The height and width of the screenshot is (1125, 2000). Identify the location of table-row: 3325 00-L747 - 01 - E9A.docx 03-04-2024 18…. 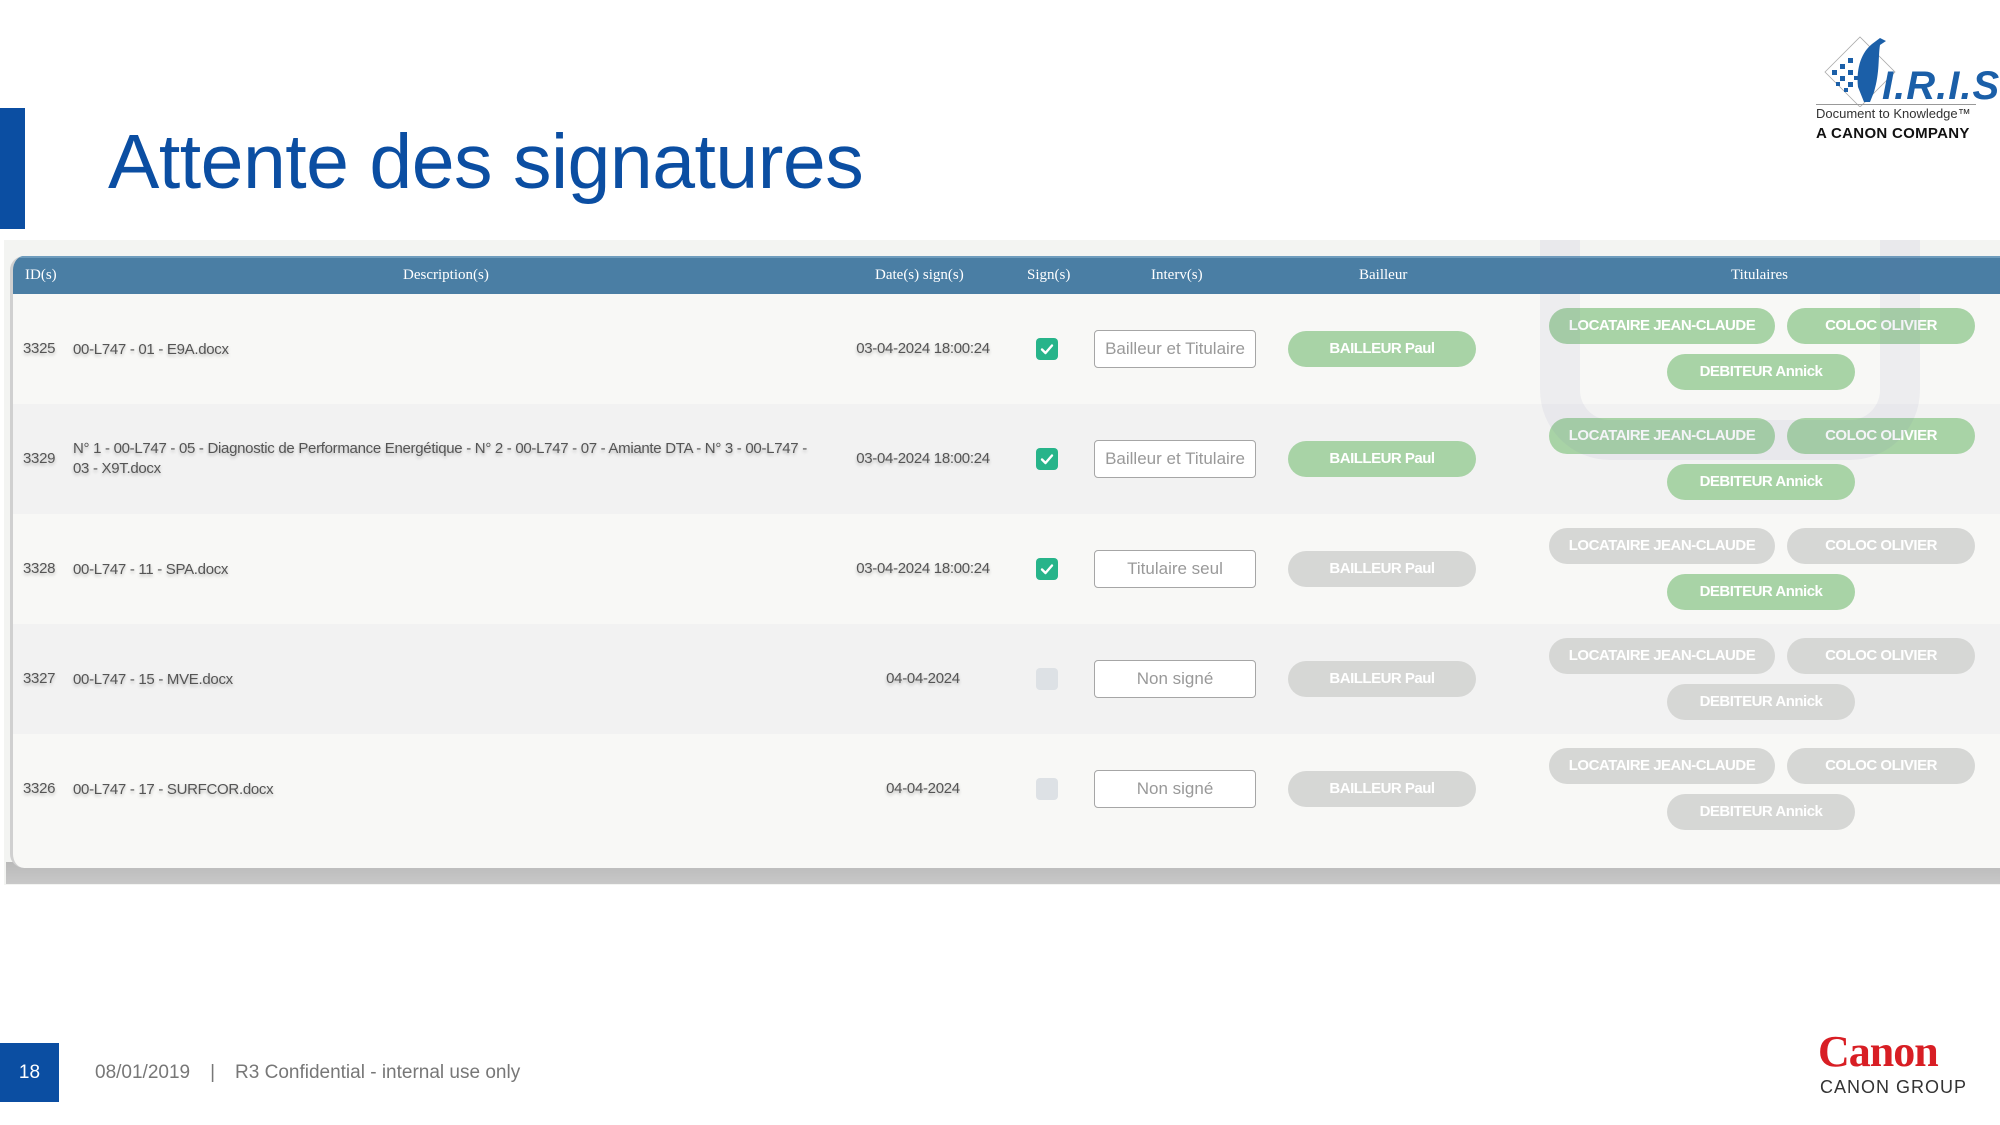
(1006, 349).